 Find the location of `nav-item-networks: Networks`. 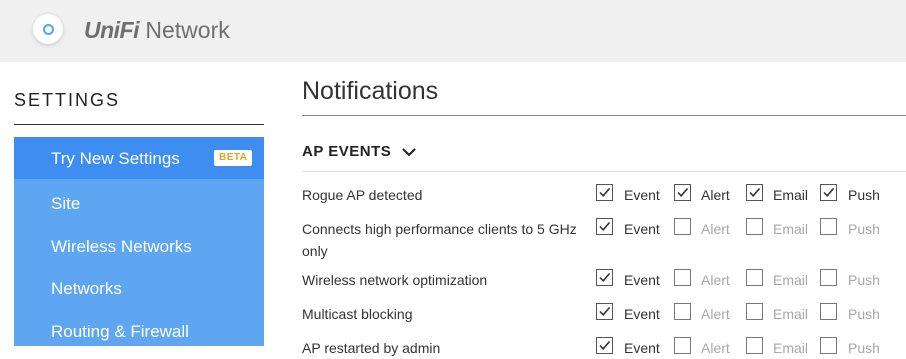

nav-item-networks: Networks is located at coordinates (139, 288).